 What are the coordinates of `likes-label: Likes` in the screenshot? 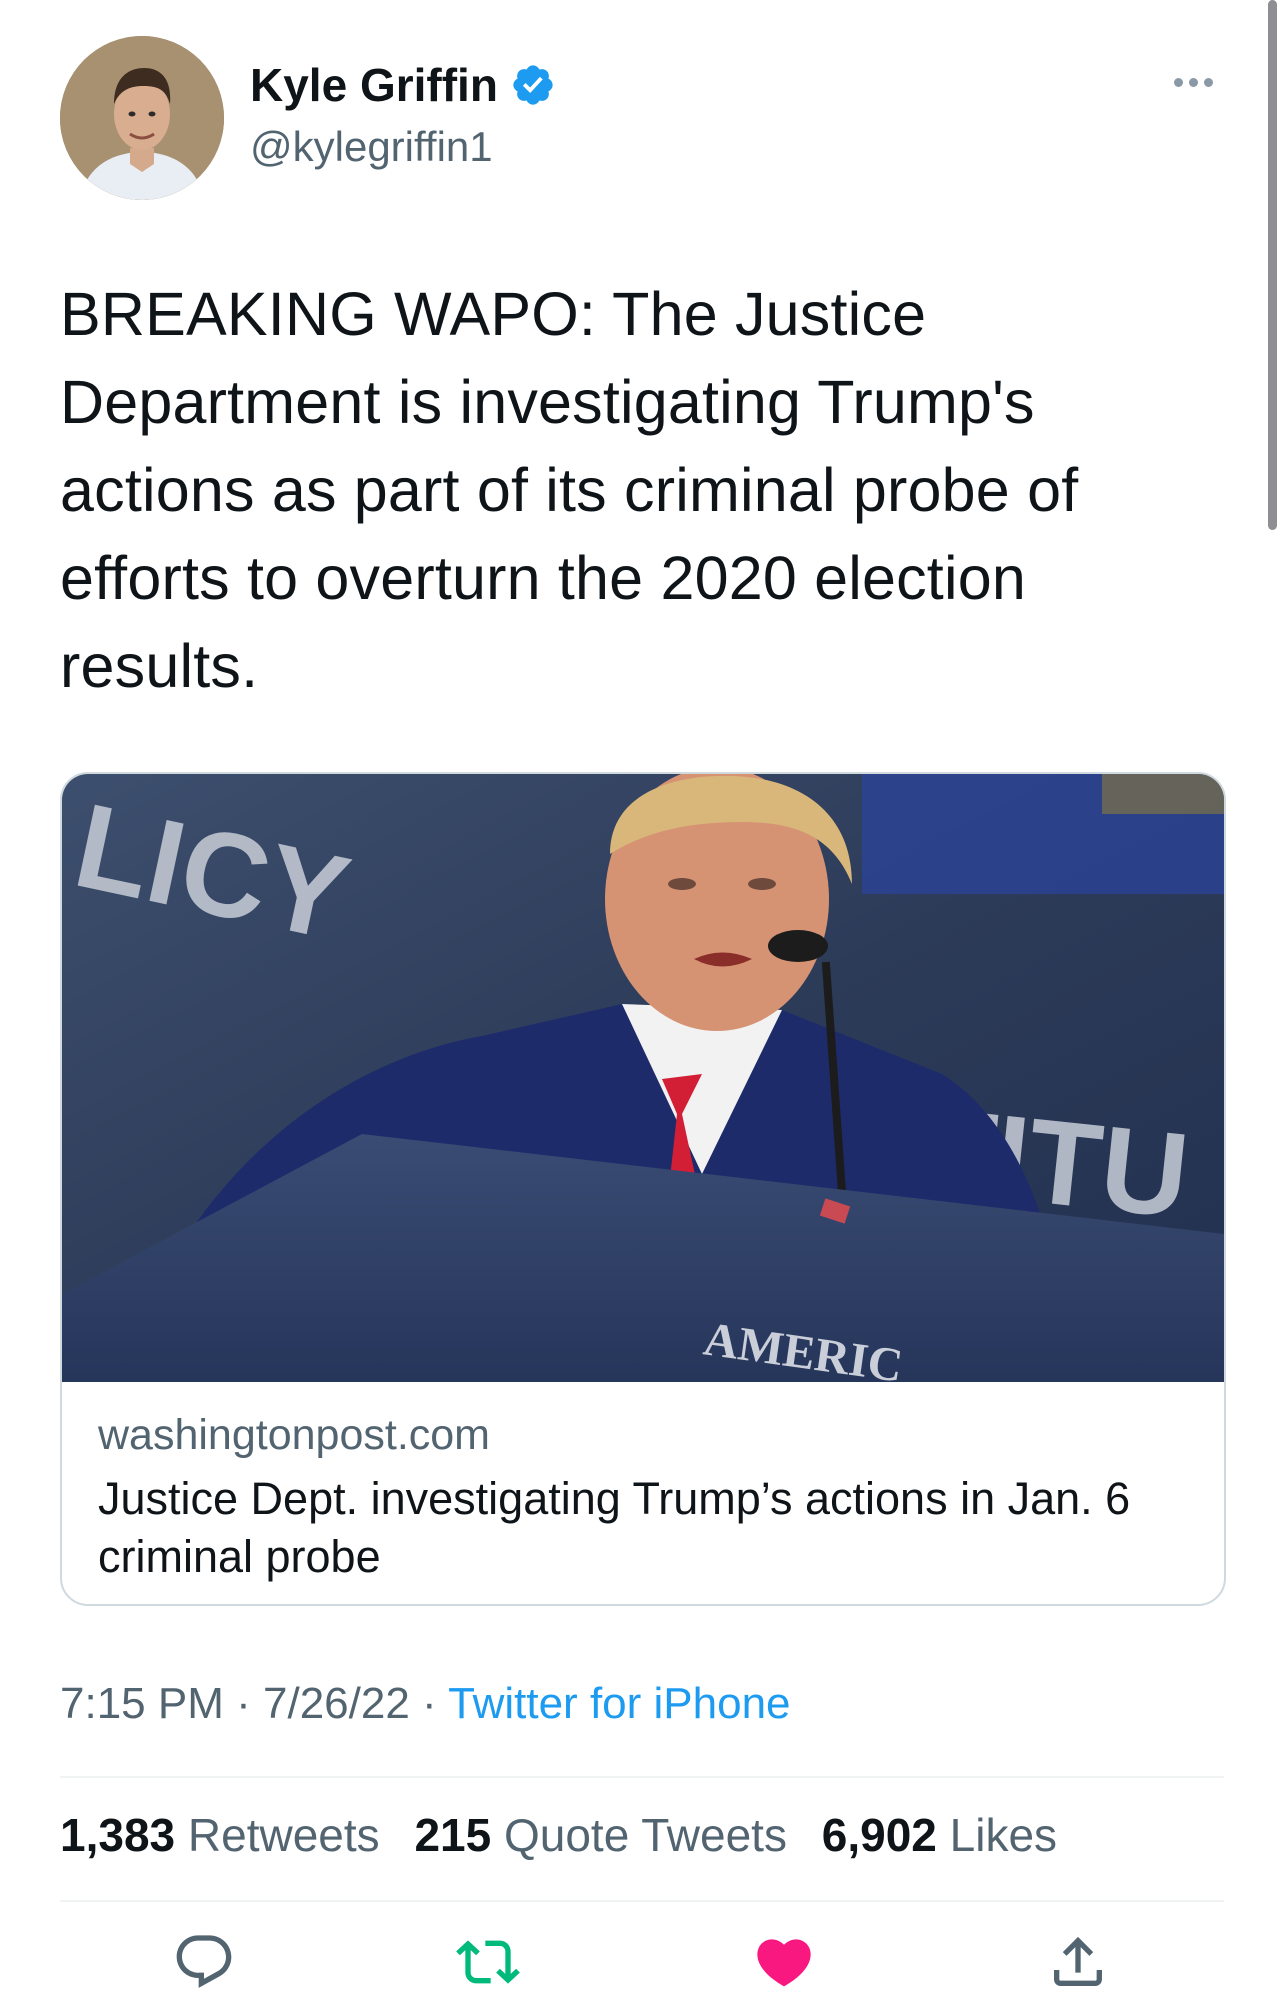 It's located at (1003, 1835).